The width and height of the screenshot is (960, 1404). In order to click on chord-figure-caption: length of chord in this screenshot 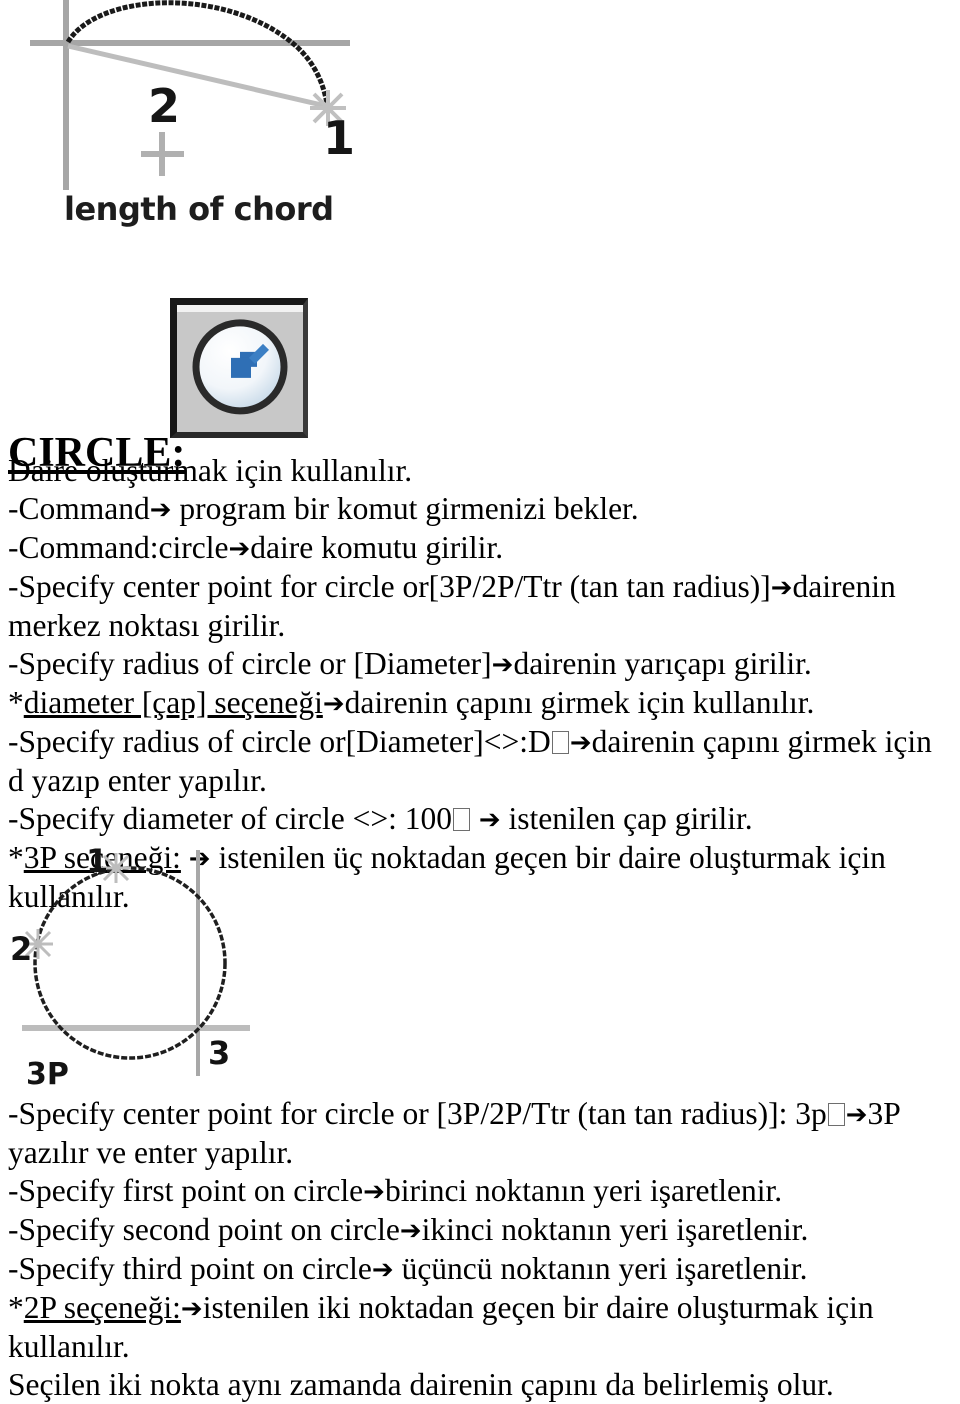, I will do `click(199, 209)`.